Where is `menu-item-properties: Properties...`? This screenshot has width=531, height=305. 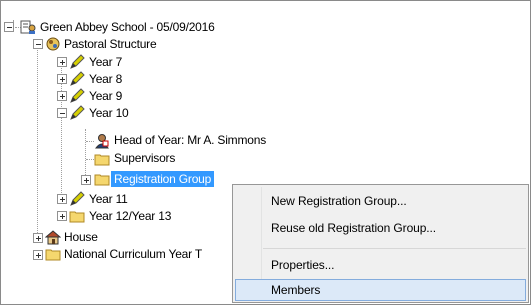 menu-item-properties: Properties... is located at coordinates (303, 265).